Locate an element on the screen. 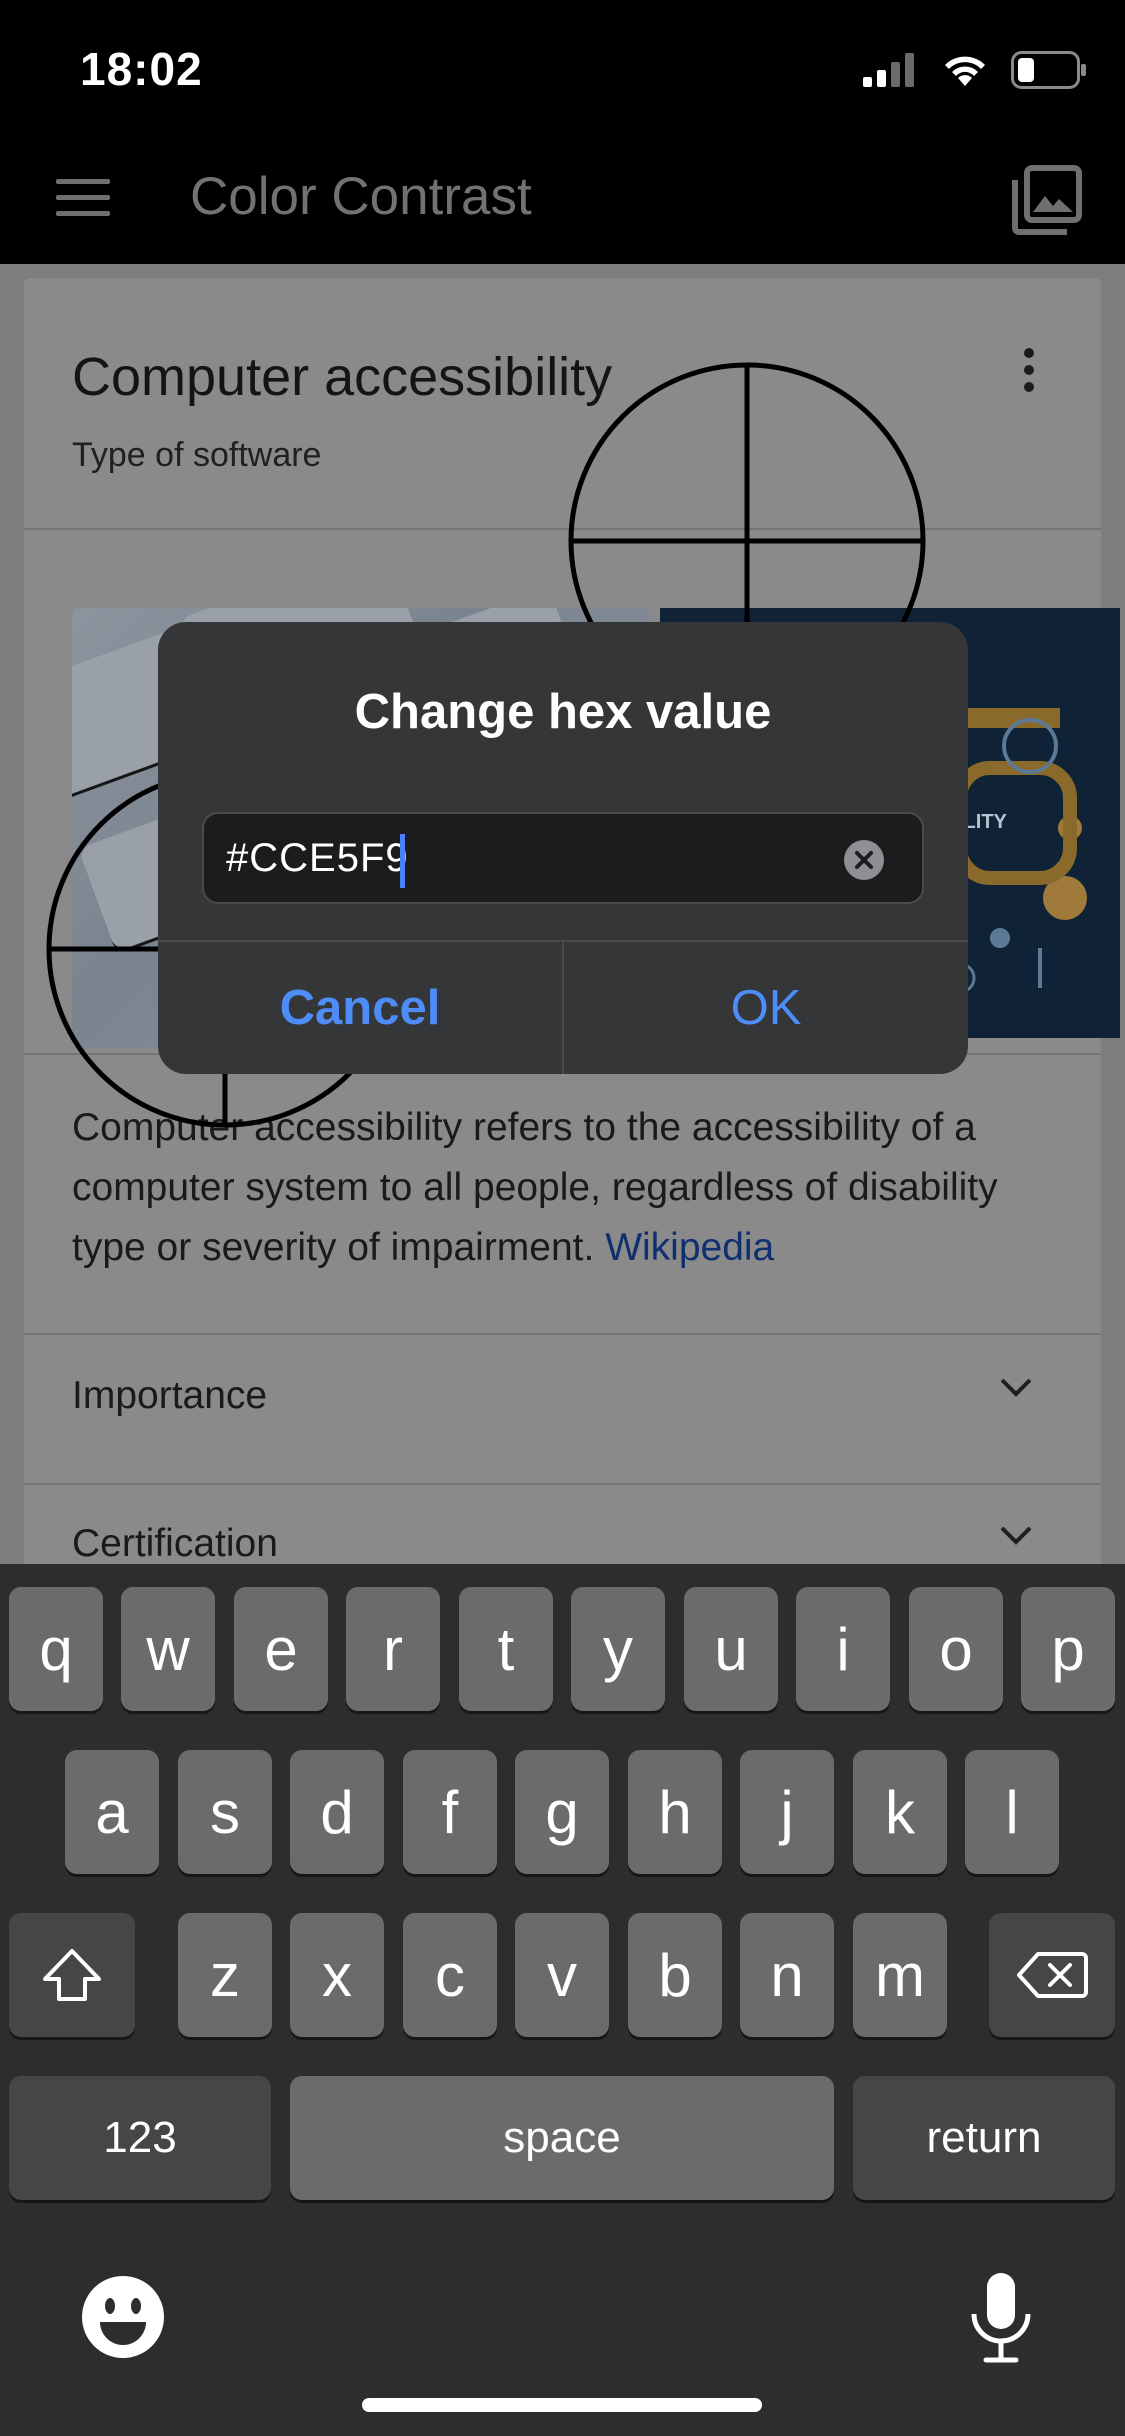 The width and height of the screenshot is (1125, 2436). key-m: m is located at coordinates (900, 1975).